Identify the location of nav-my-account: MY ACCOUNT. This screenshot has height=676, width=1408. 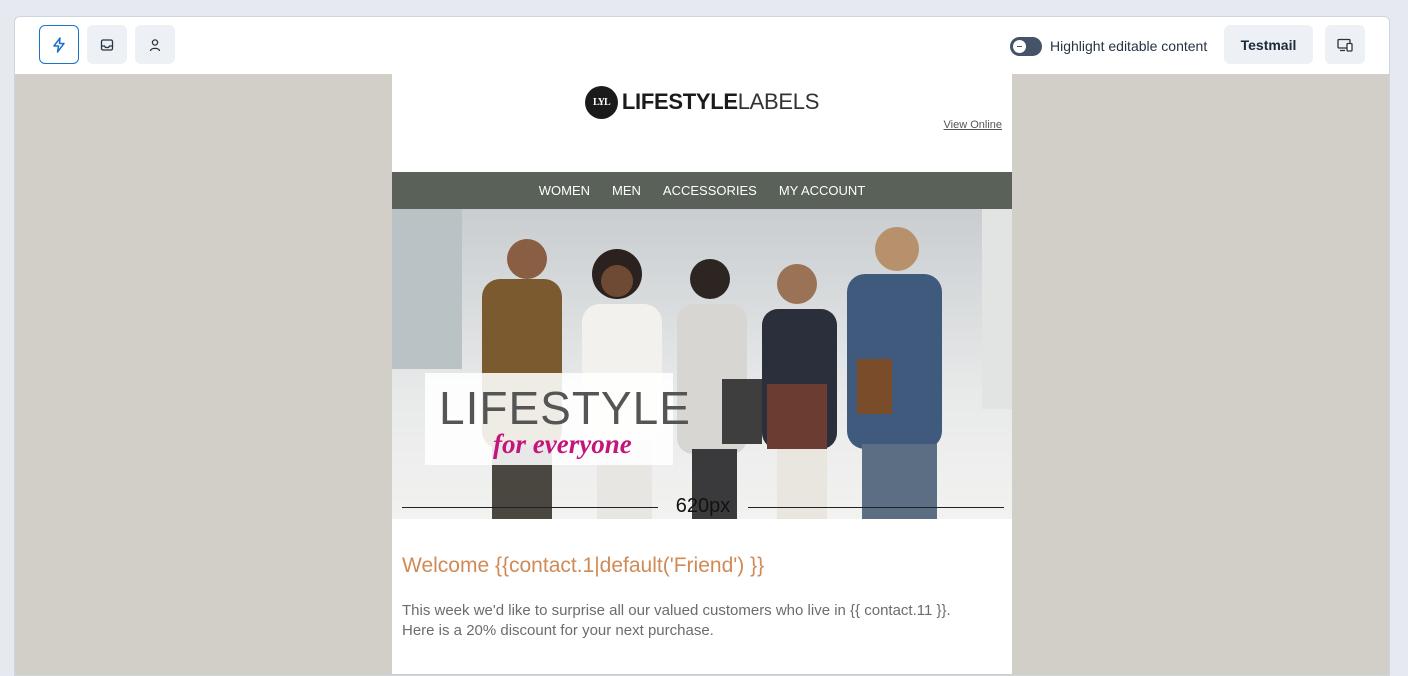
(822, 190).